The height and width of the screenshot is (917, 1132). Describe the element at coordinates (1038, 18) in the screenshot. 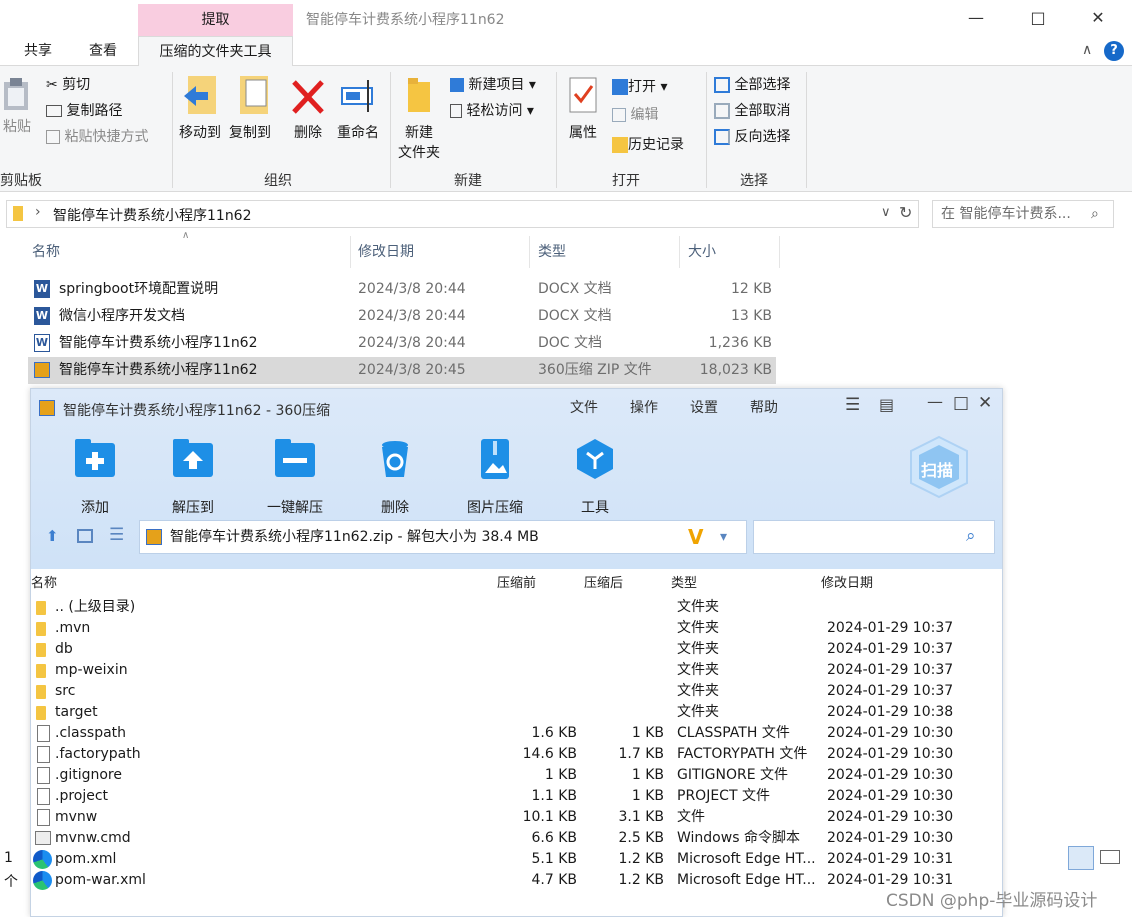

I see `maximize-button: □` at that location.